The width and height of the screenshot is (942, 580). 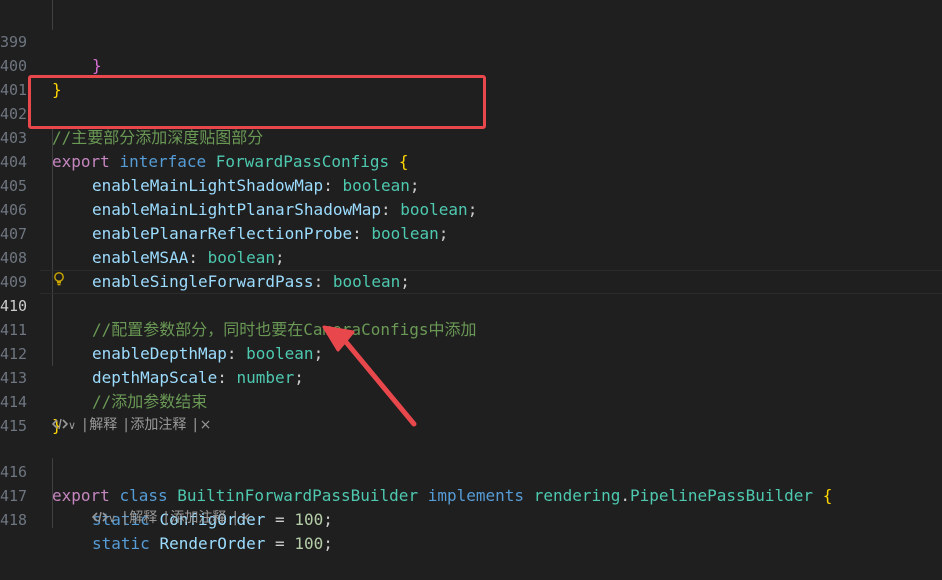 What do you see at coordinates (212, 543) in the screenshot?
I see `property-name: RenderOrder` at bounding box center [212, 543].